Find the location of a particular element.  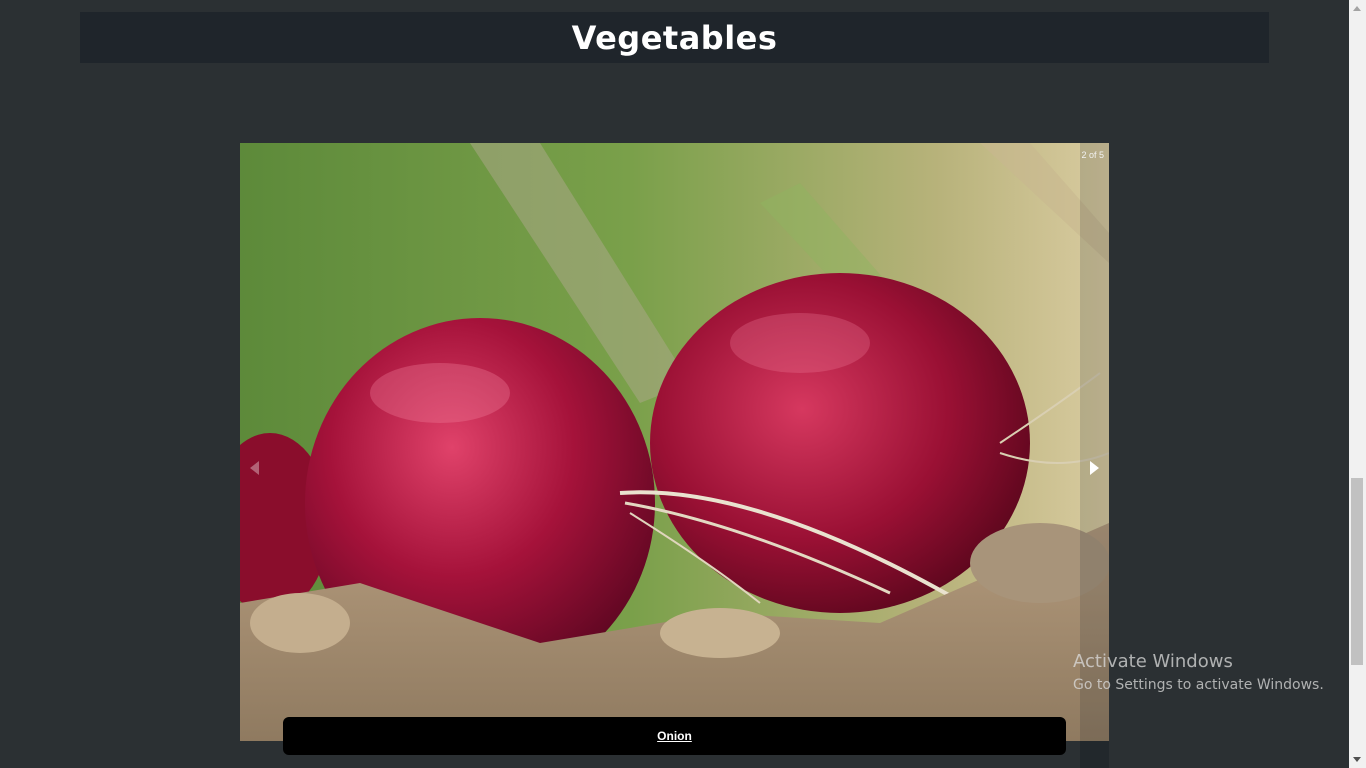

scroll-thumb is located at coordinates (1357, 571).